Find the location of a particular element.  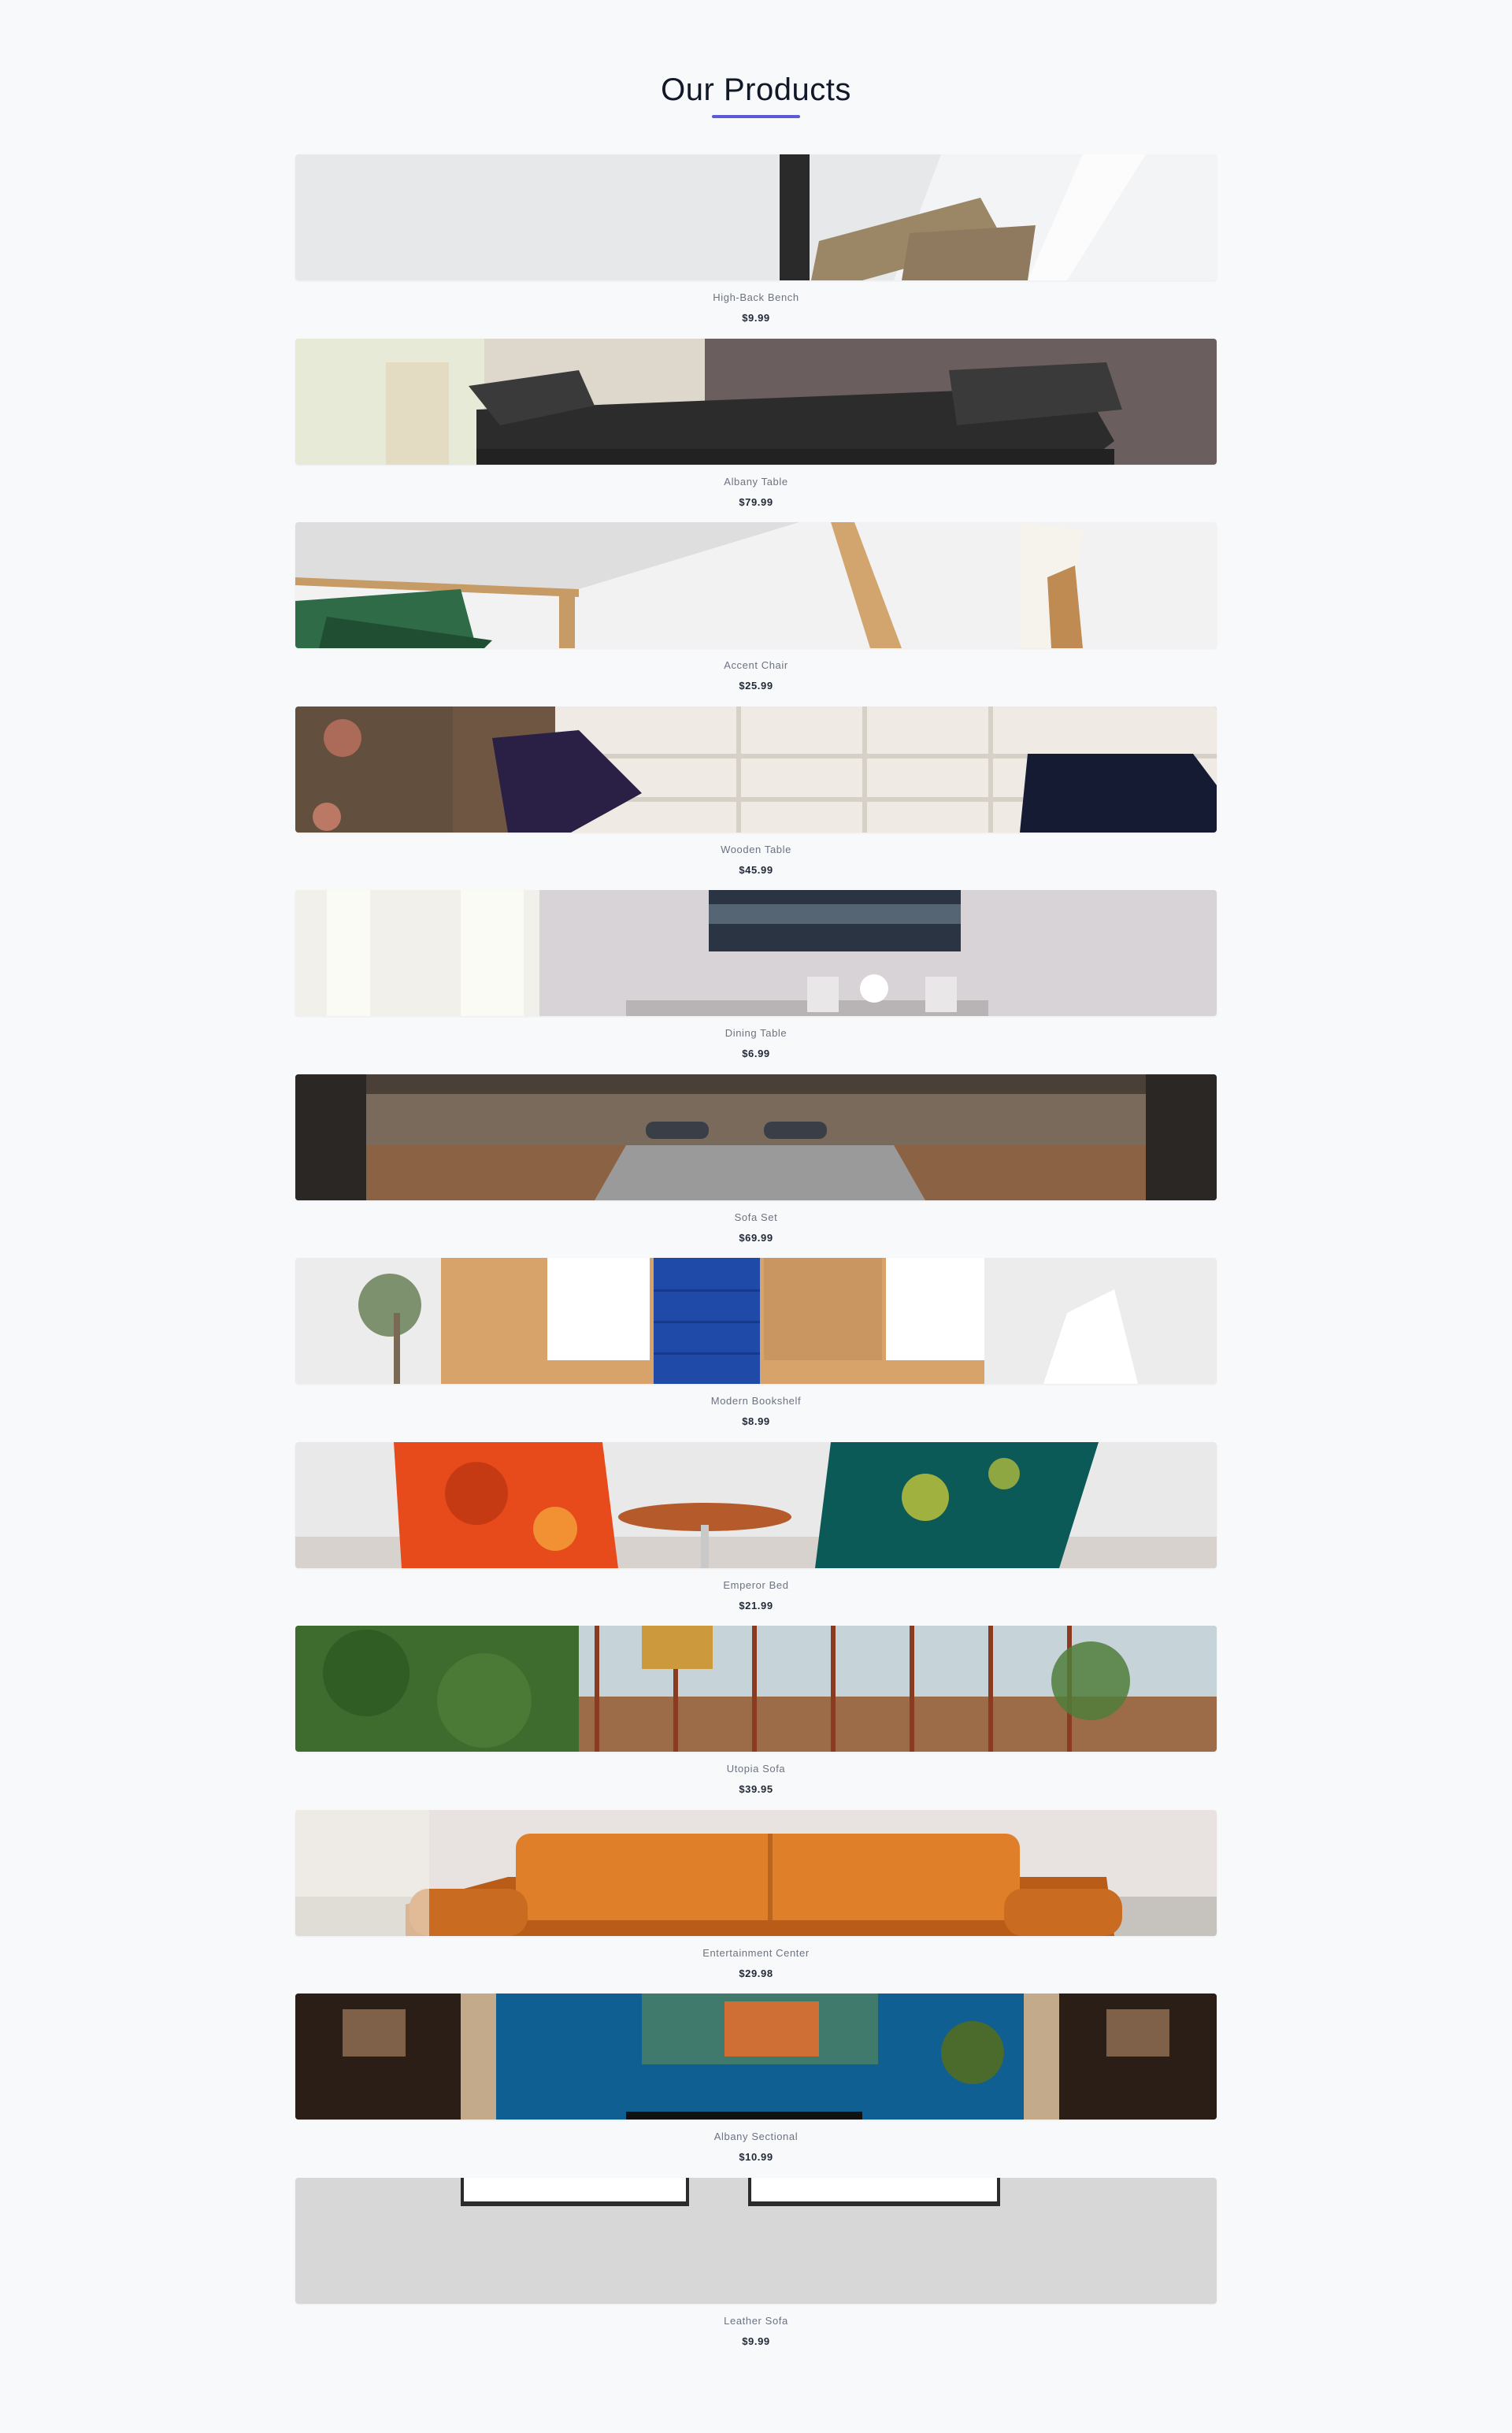

product-card: Sofa Set $69.99 is located at coordinates (756, 1166).